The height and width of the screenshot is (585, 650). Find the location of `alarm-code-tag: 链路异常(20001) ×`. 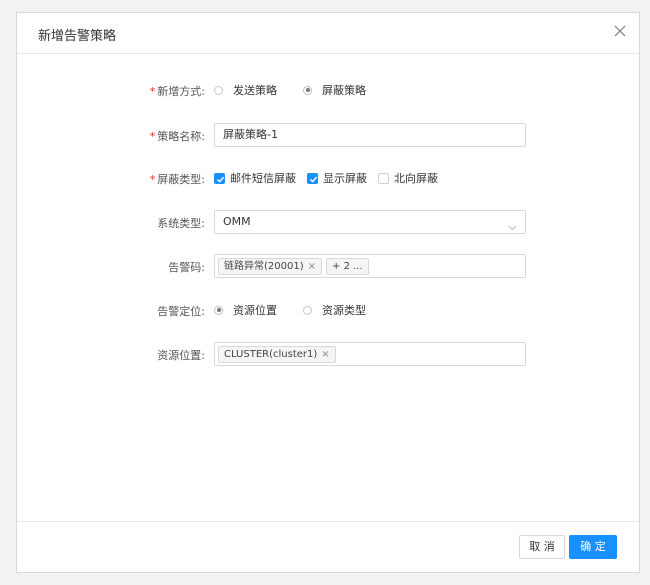

alarm-code-tag: 链路异常(20001) × is located at coordinates (270, 266).